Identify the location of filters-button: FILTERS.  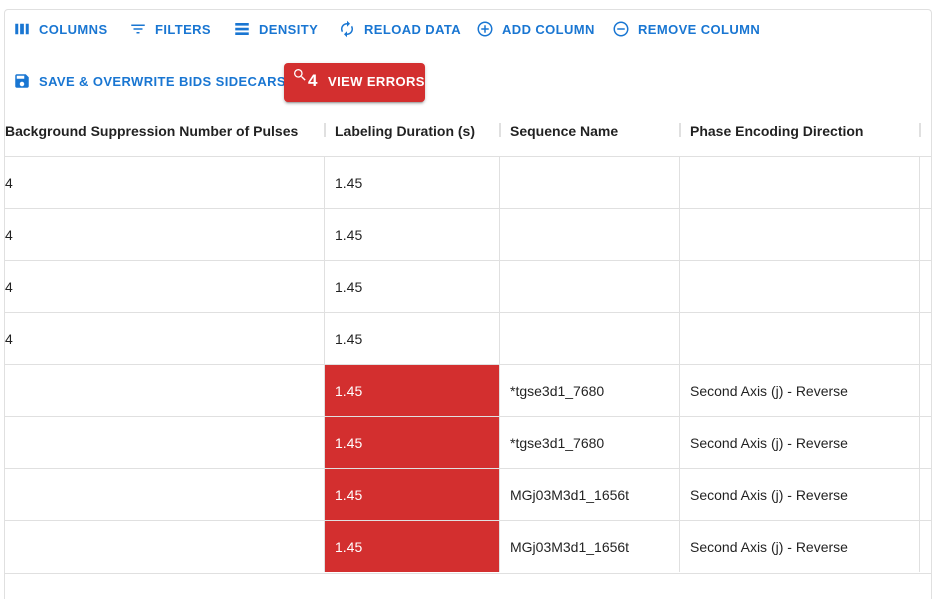
(170, 29).